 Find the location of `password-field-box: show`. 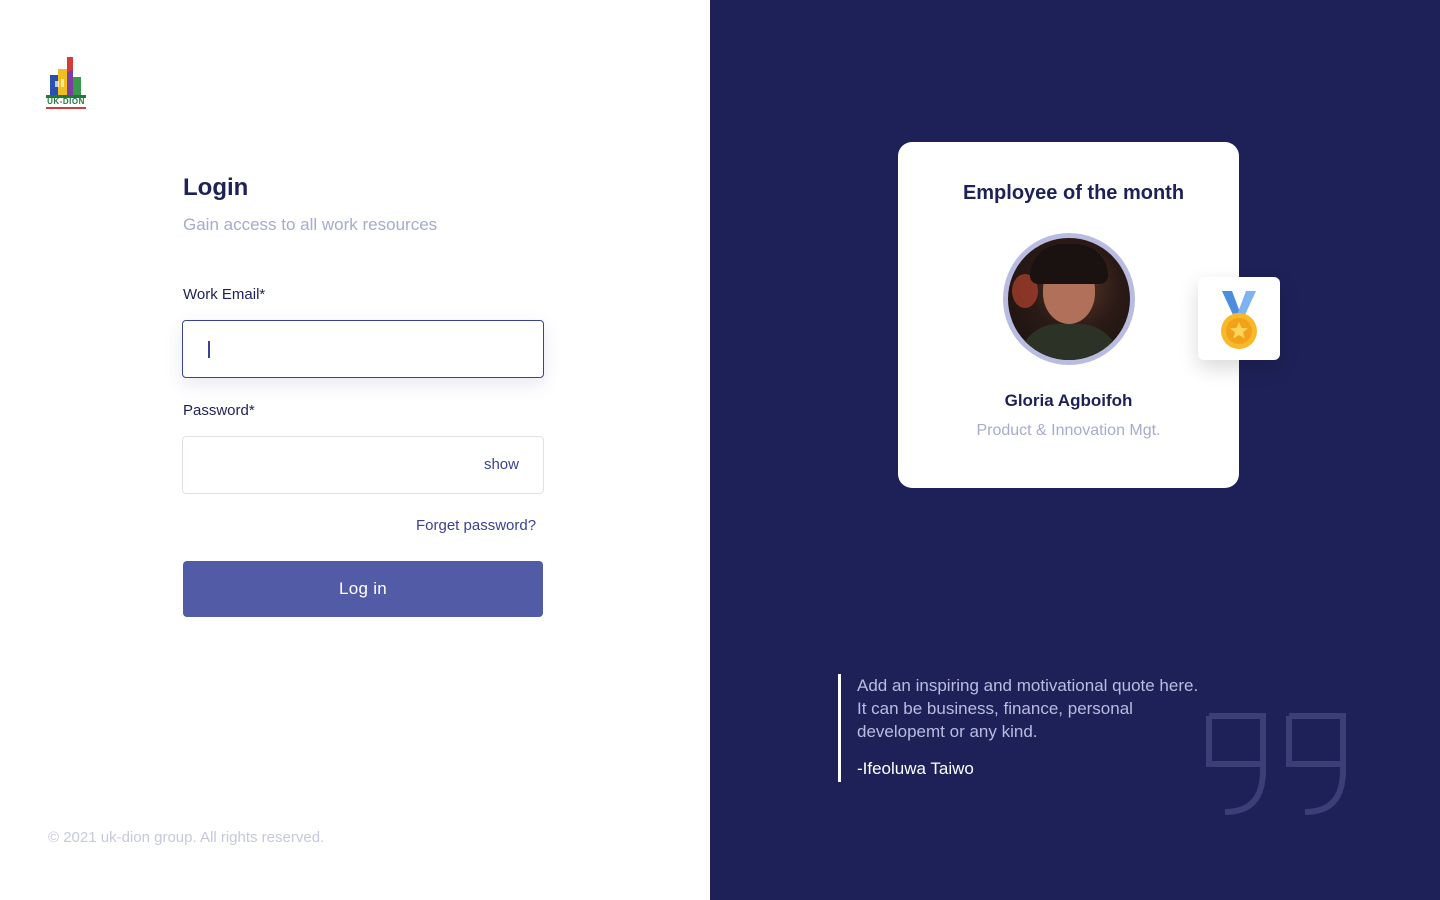

password-field-box: show is located at coordinates (363, 465).